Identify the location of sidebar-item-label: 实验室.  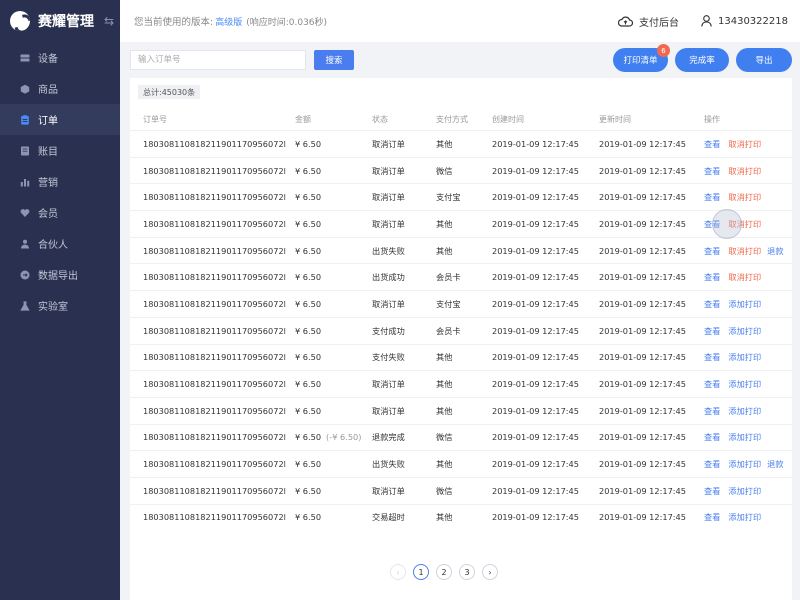
(53, 307).